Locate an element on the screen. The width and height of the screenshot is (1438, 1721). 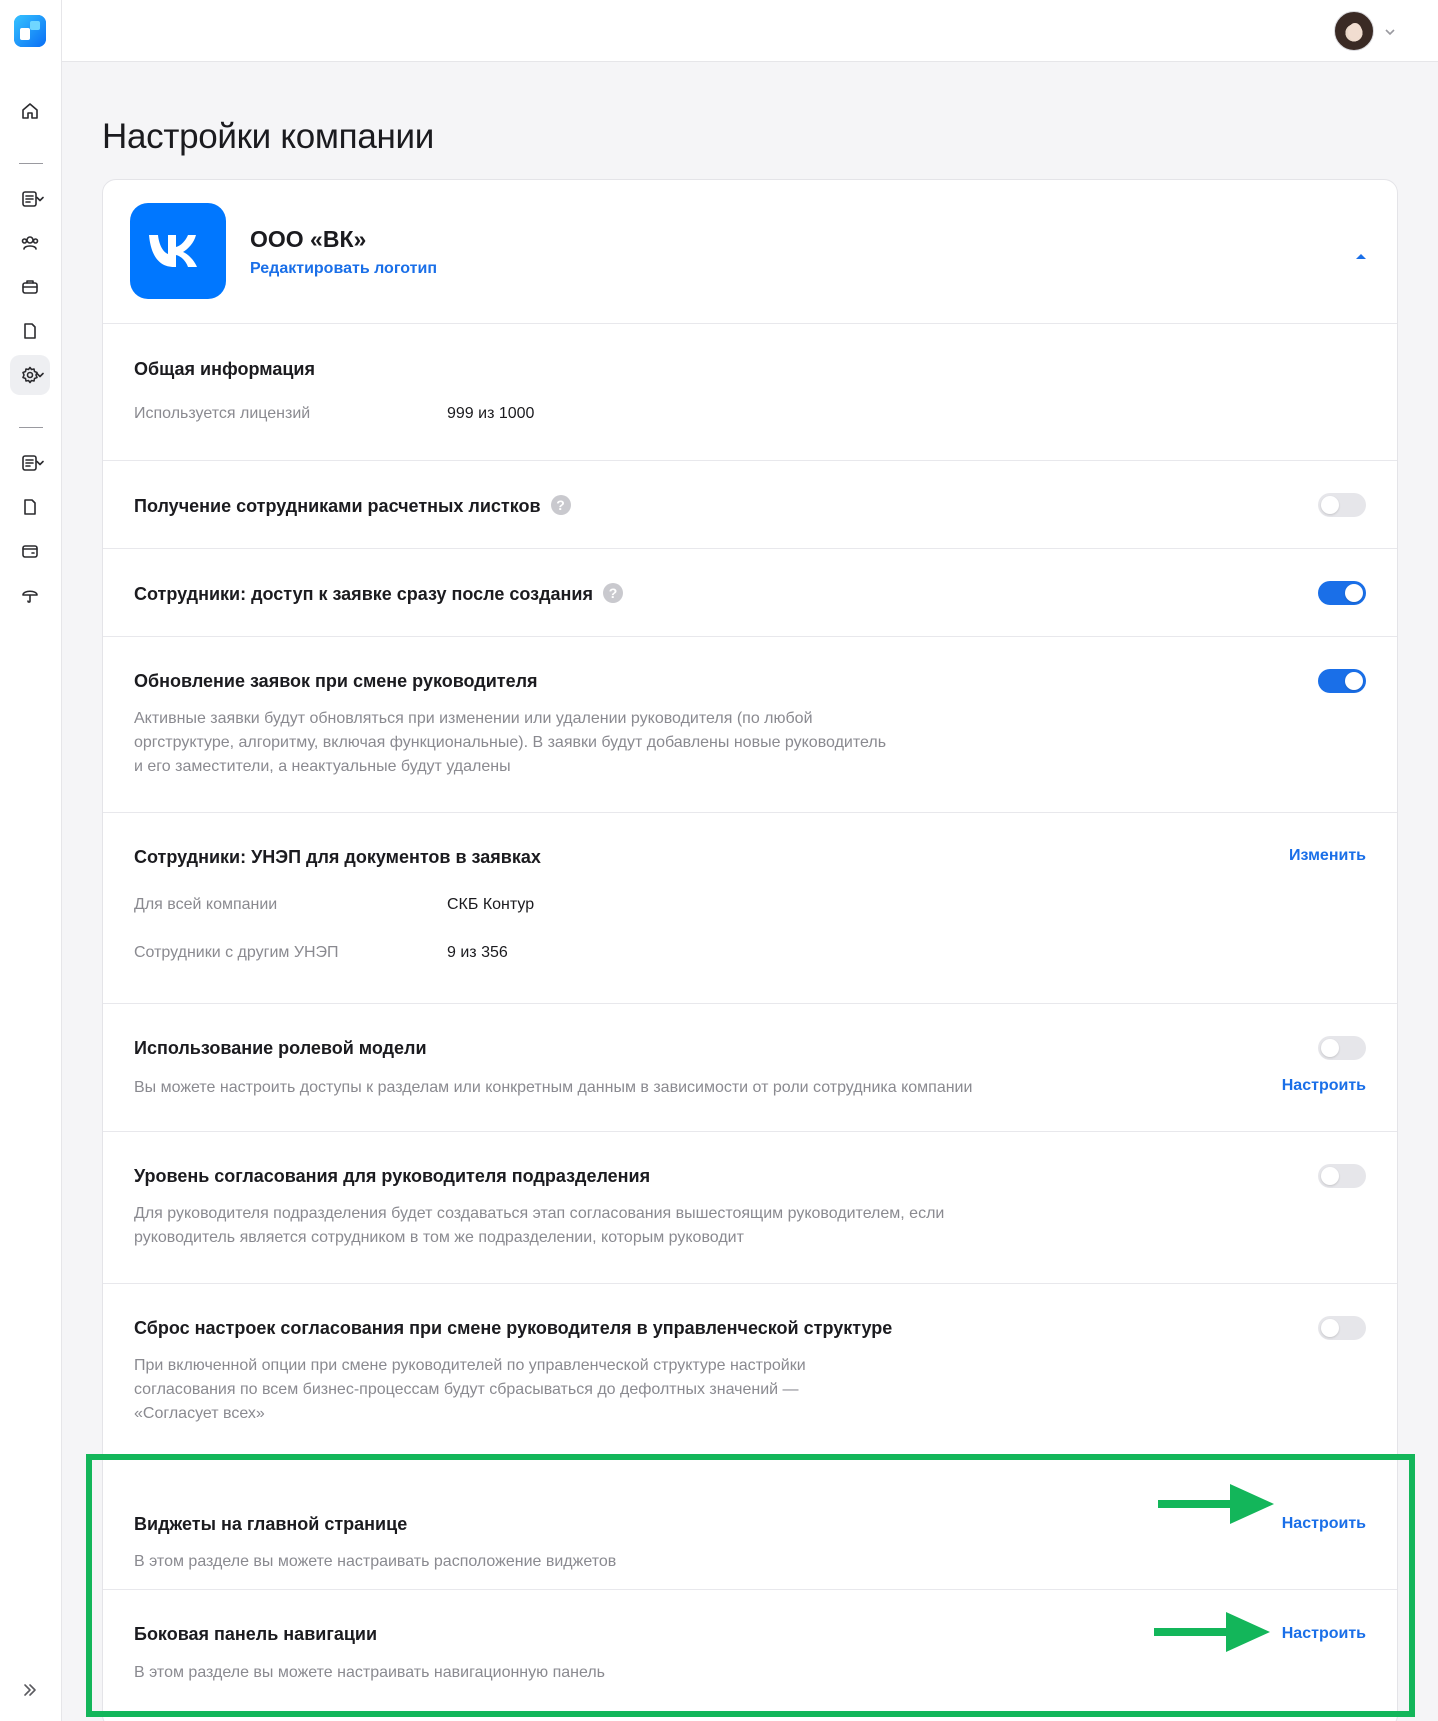
approval-reset-toggle is located at coordinates (1342, 1328).